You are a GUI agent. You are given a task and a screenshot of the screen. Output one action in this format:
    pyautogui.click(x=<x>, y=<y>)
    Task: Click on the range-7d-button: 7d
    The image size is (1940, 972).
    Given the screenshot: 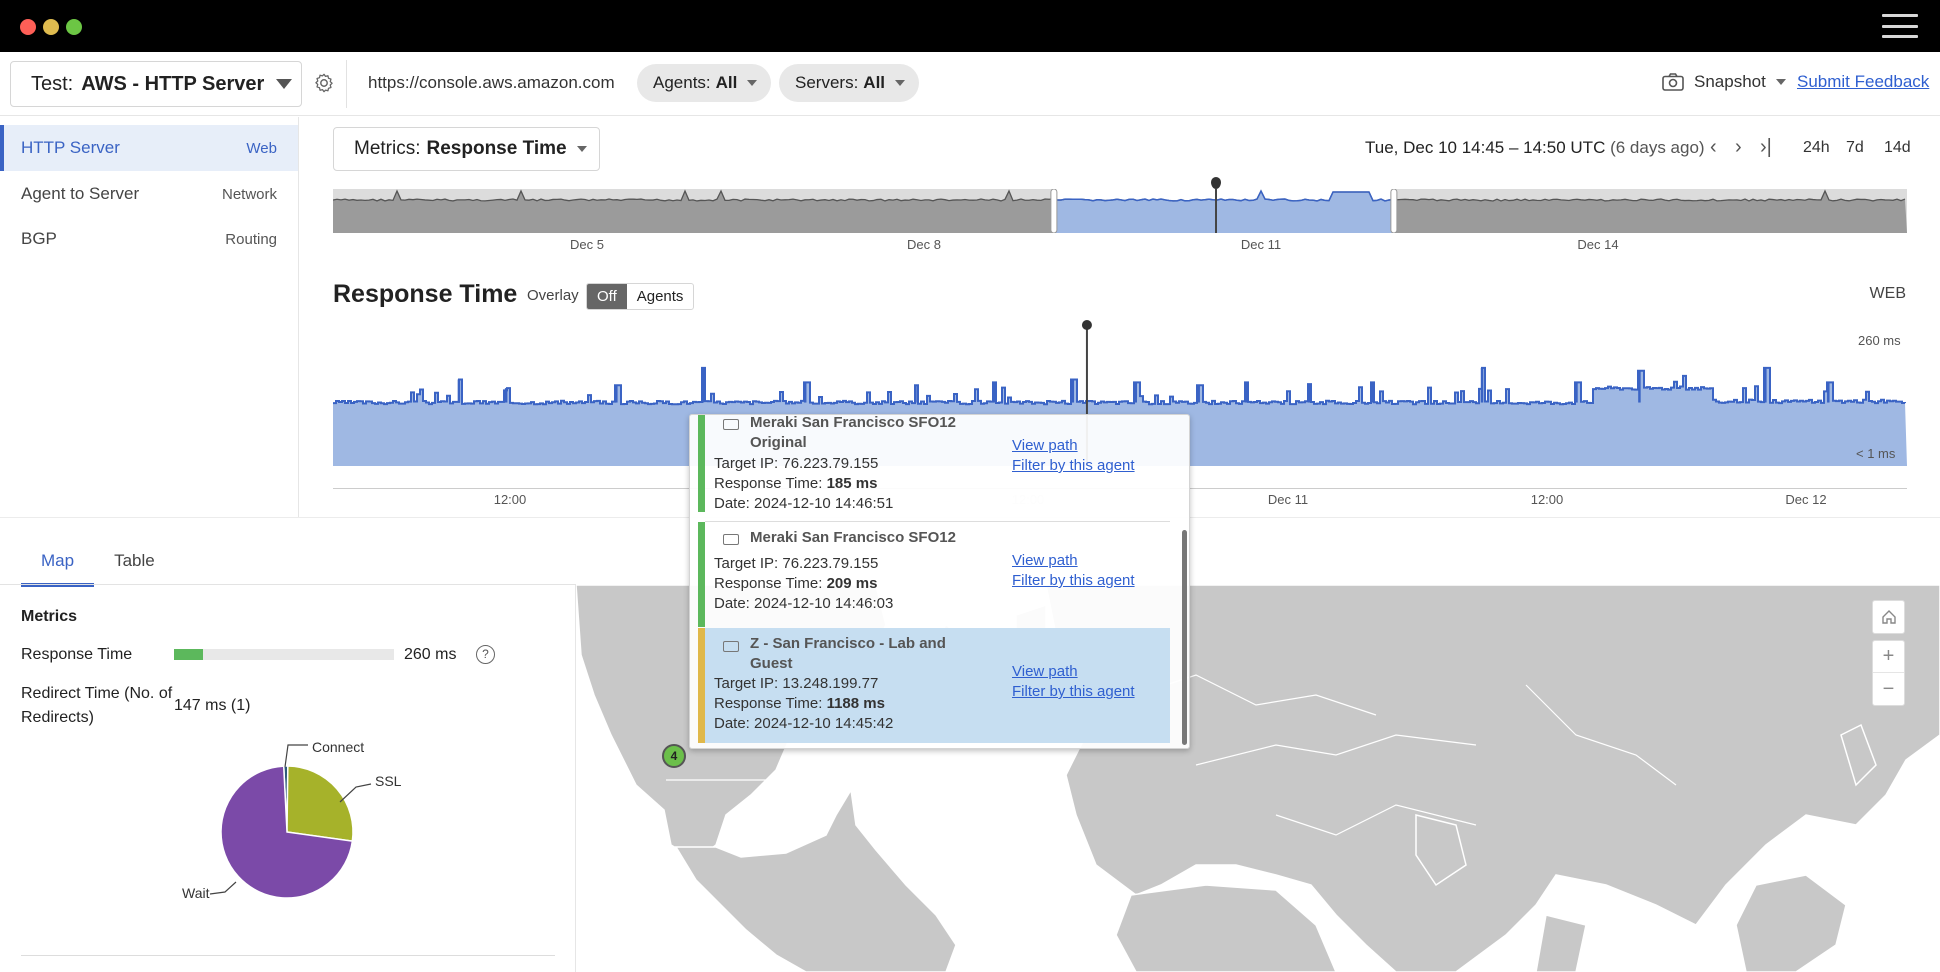 What is the action you would take?
    pyautogui.click(x=1855, y=148)
    